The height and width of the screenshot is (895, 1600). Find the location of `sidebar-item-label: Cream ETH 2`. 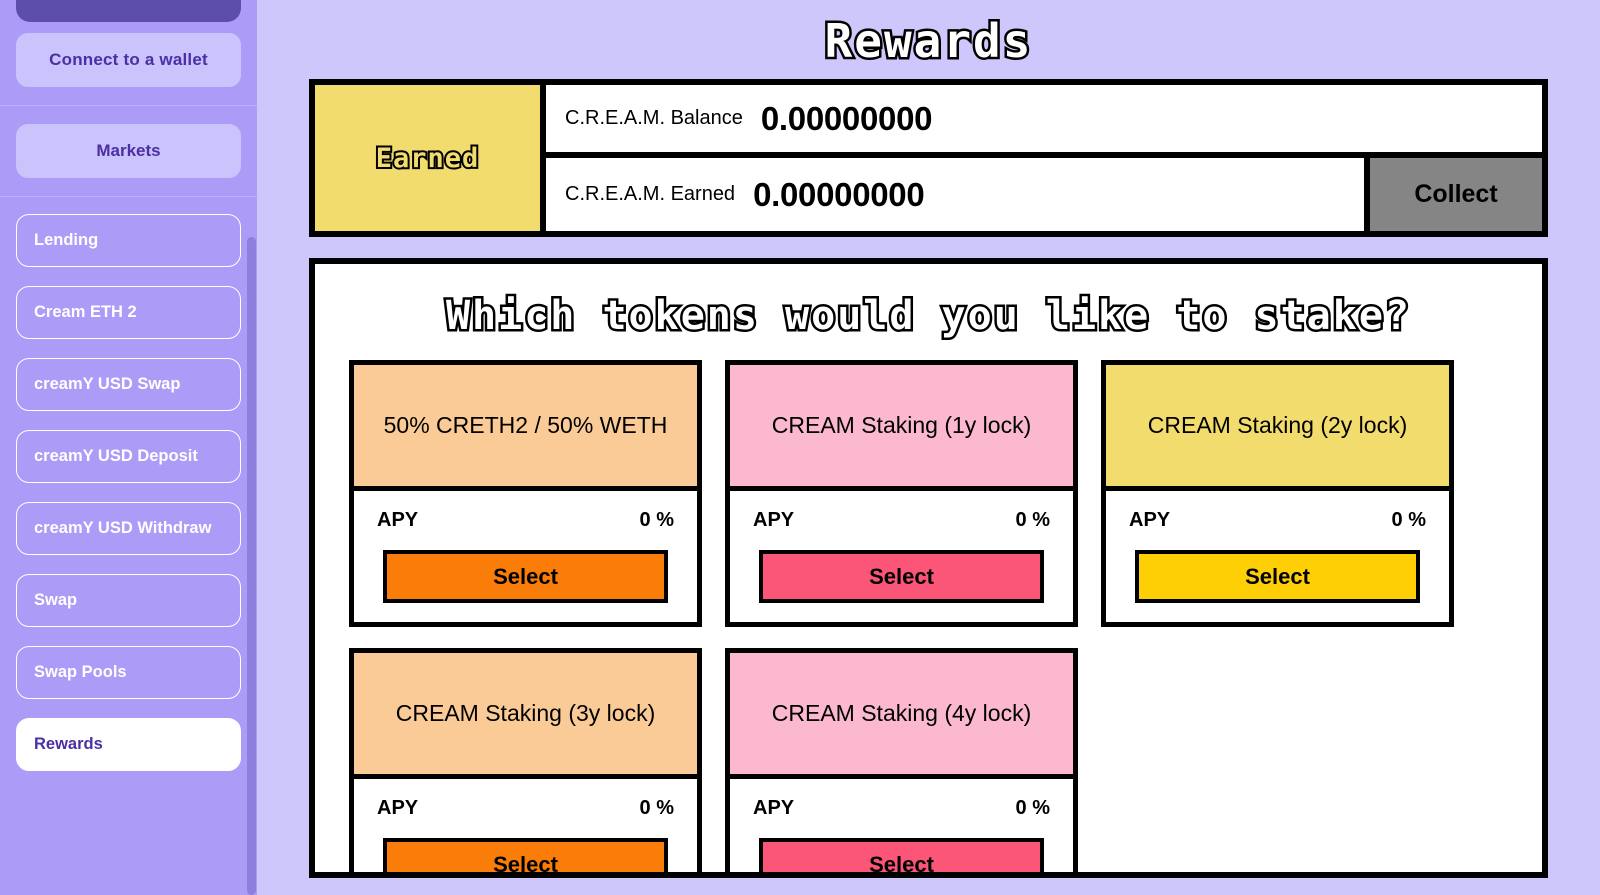

sidebar-item-label: Cream ETH 2 is located at coordinates (85, 311).